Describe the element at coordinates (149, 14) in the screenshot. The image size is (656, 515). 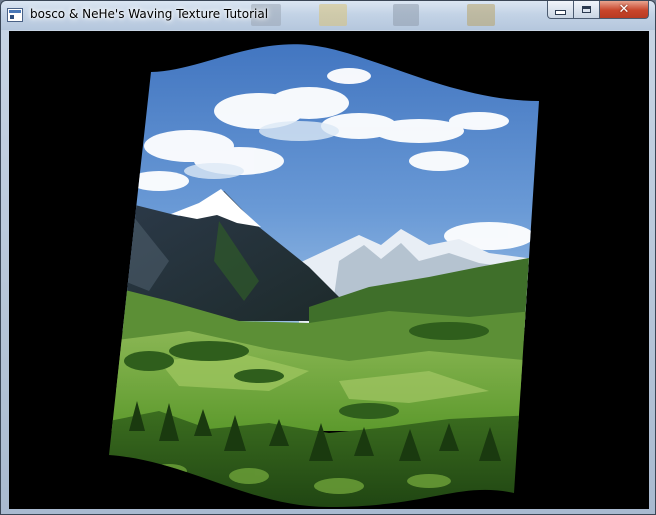
I see `window-title: bosco & NeHe's Waving Texture Tutorial` at that location.